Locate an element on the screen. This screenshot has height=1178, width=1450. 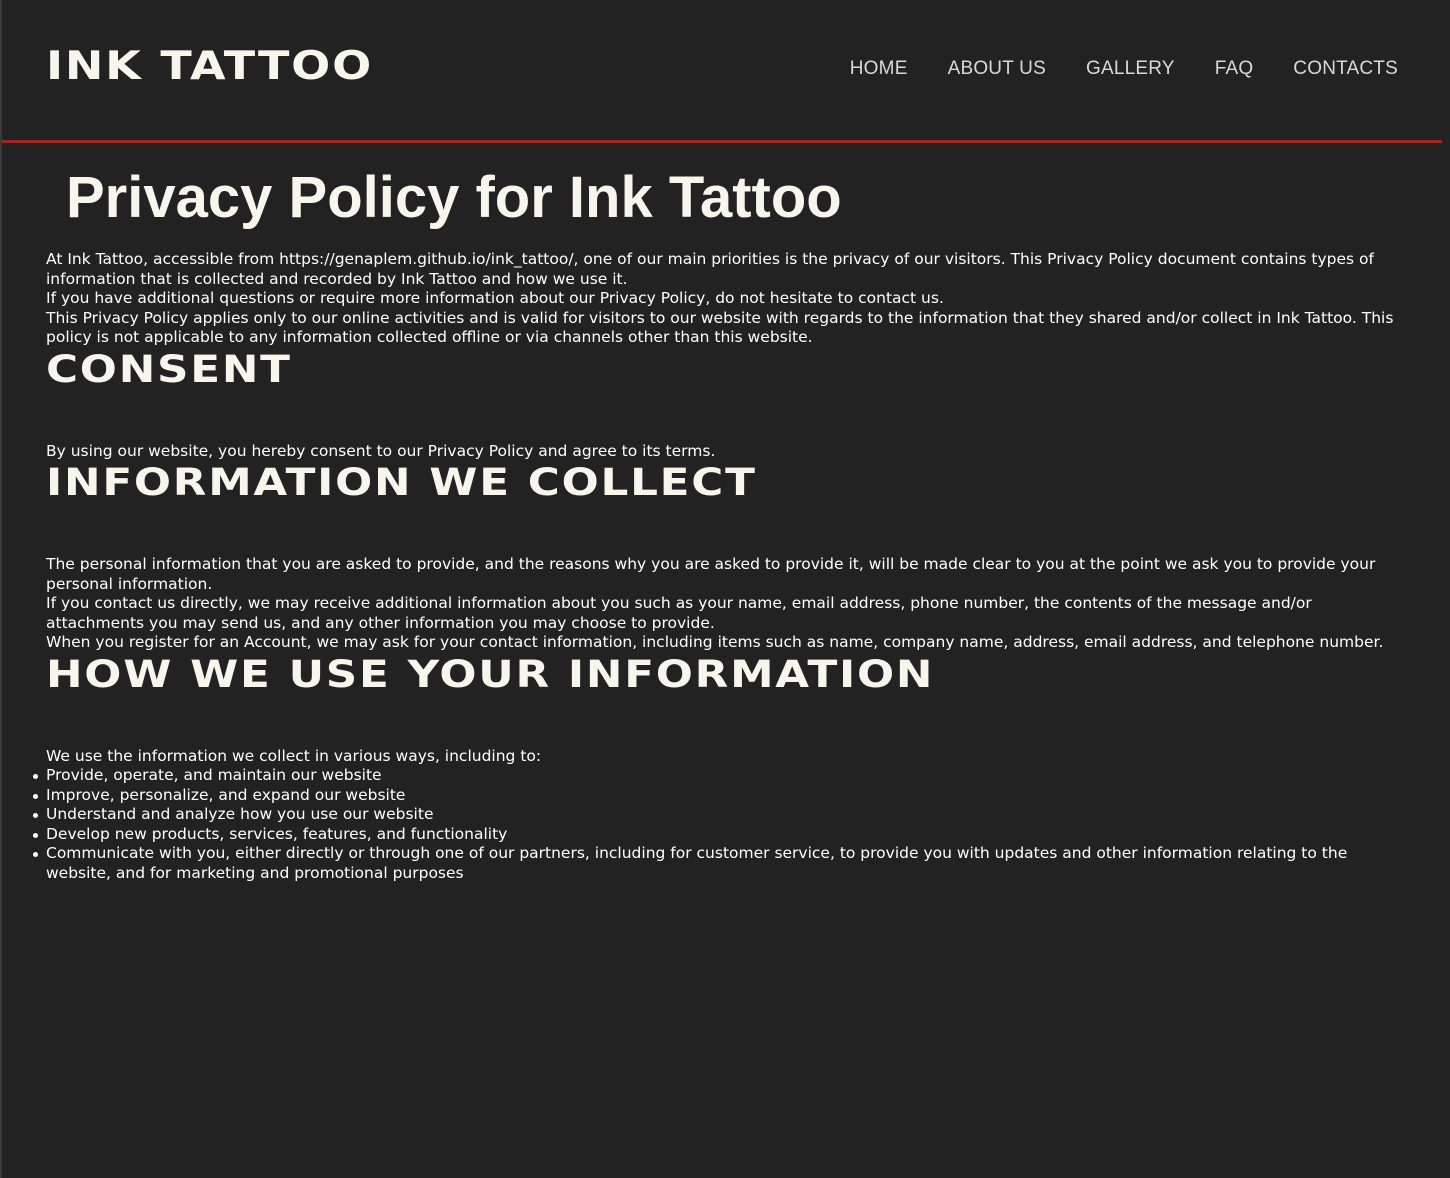
page-title: Privacy Policy for Ink Tattoo is located at coordinates (454, 197).